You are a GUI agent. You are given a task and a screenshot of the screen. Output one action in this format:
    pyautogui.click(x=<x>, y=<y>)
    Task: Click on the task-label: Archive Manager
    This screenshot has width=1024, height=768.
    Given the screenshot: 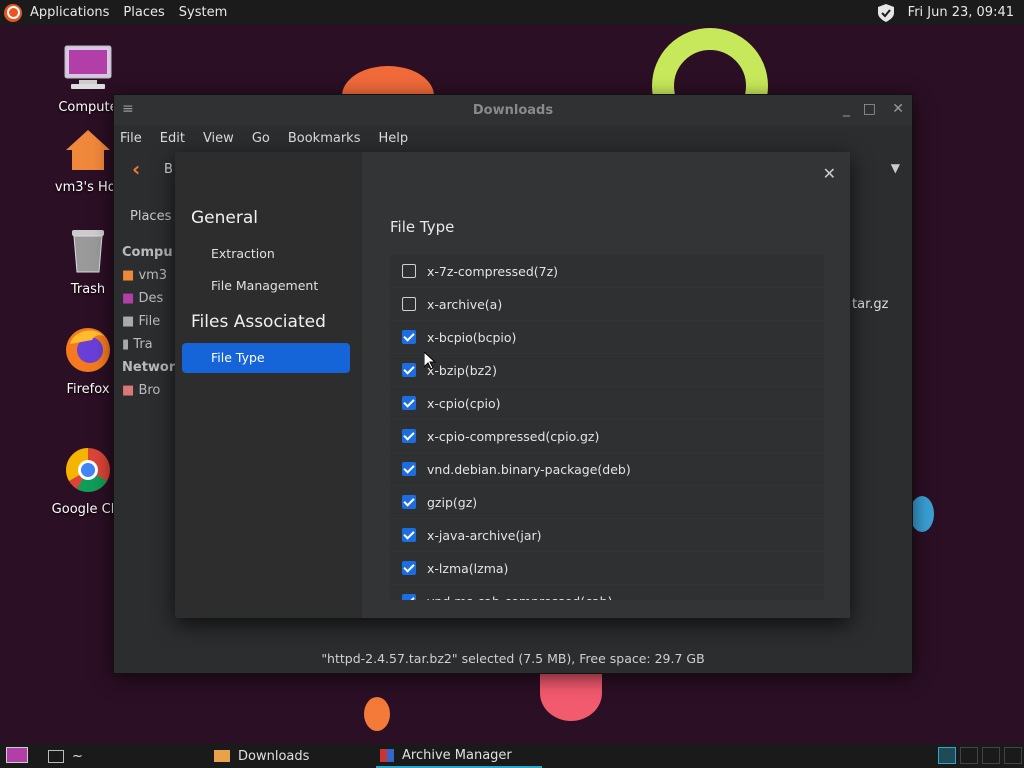 What is the action you would take?
    pyautogui.click(x=457, y=755)
    